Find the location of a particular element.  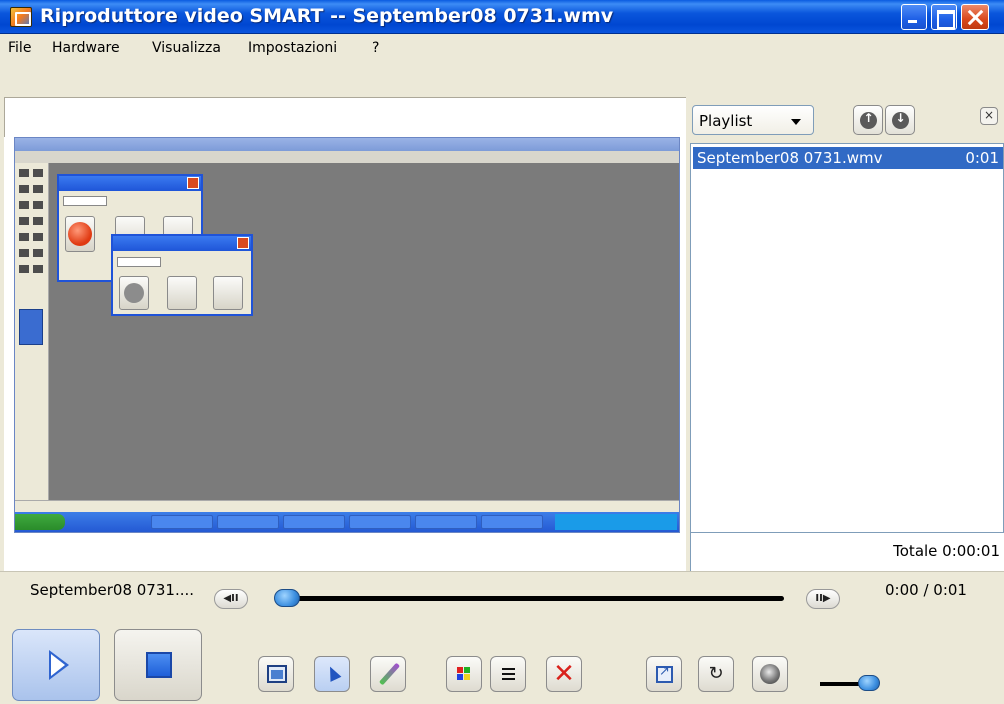

player-toolbar: ✕ ↻ is located at coordinates (502, 662).